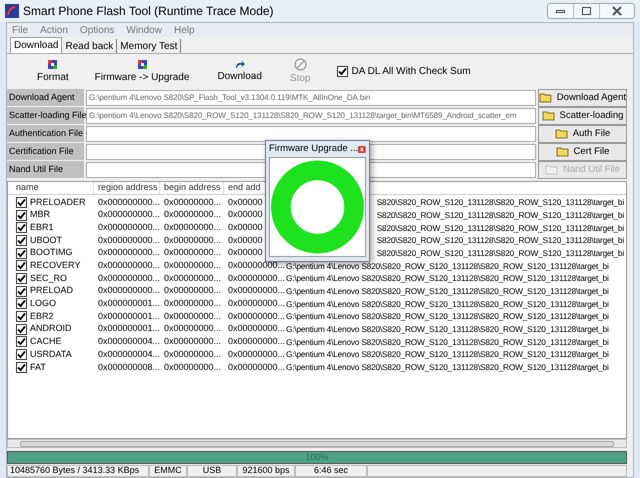 This screenshot has width=640, height=478. I want to click on status-field: 921600 bps, so click(266, 471).